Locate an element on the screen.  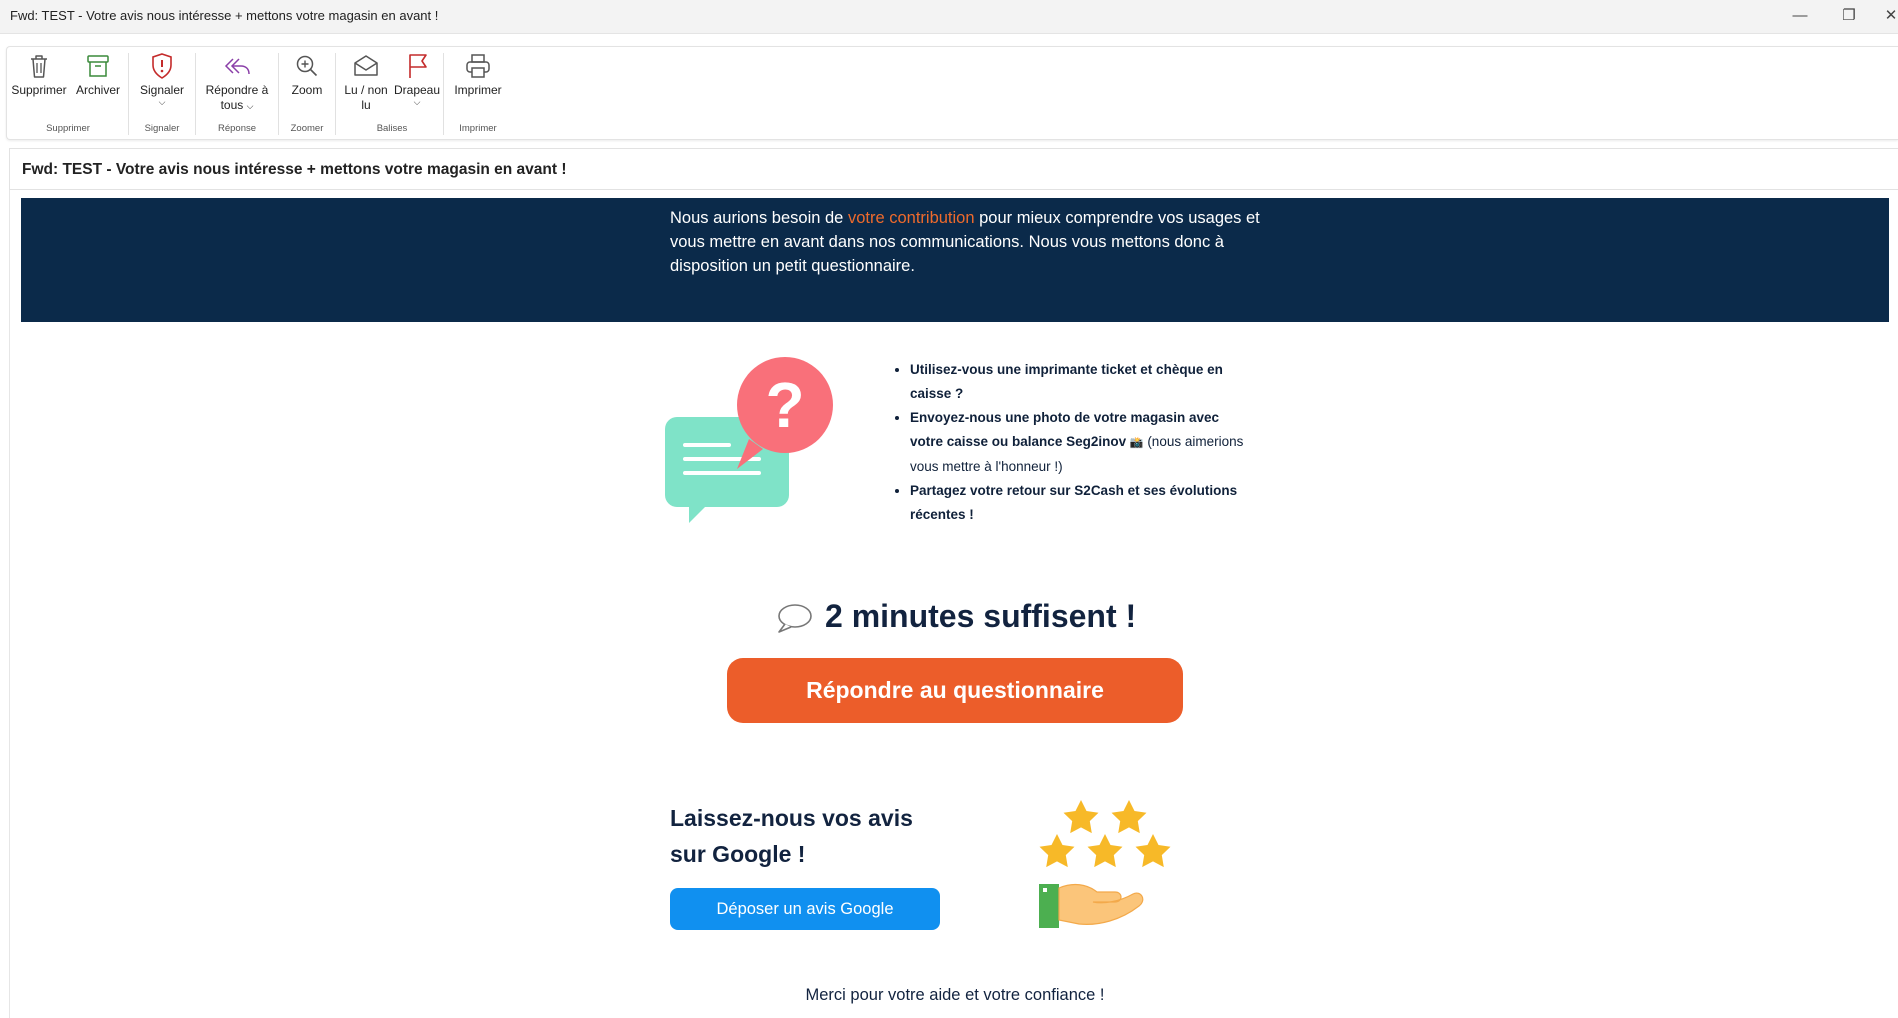
group-label-print: Imprimer is located at coordinates (478, 128).